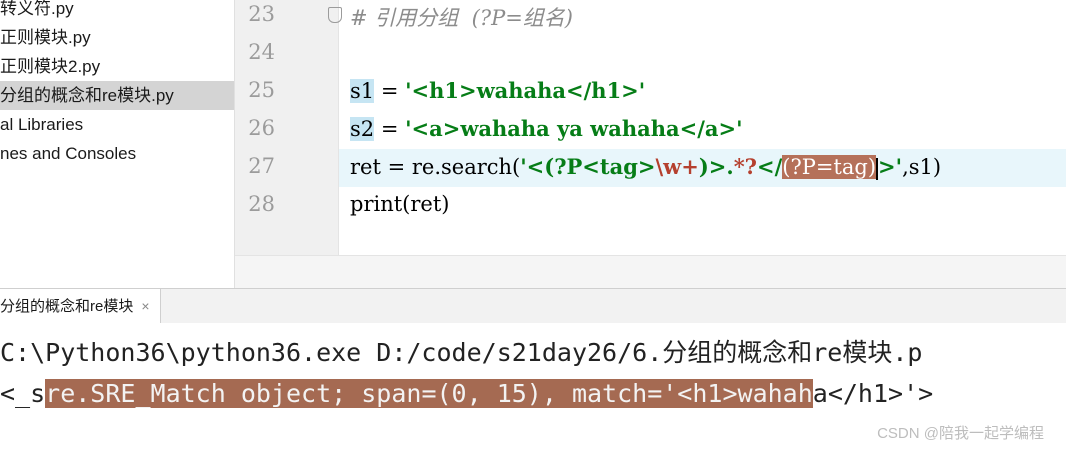 This screenshot has width=1066, height=451. I want to click on code-line-s2: s2 = '<a>wahaha ya wahaha</a>', so click(546, 128).